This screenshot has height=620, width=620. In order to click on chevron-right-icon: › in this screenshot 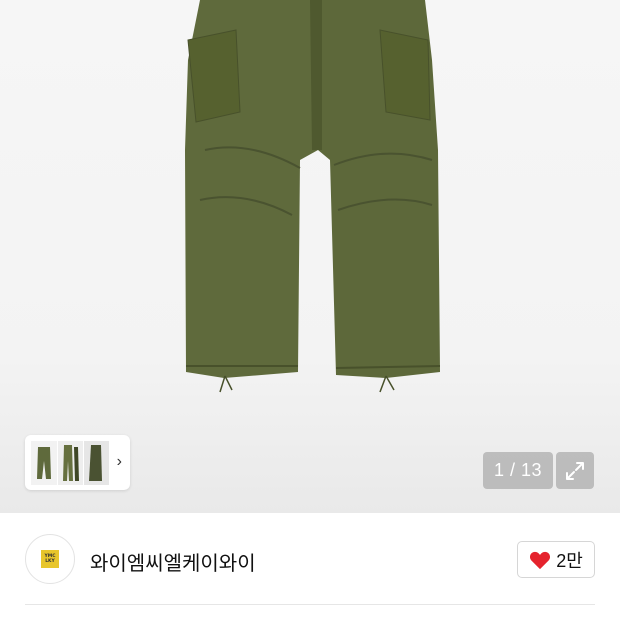, I will do `click(119, 462)`.